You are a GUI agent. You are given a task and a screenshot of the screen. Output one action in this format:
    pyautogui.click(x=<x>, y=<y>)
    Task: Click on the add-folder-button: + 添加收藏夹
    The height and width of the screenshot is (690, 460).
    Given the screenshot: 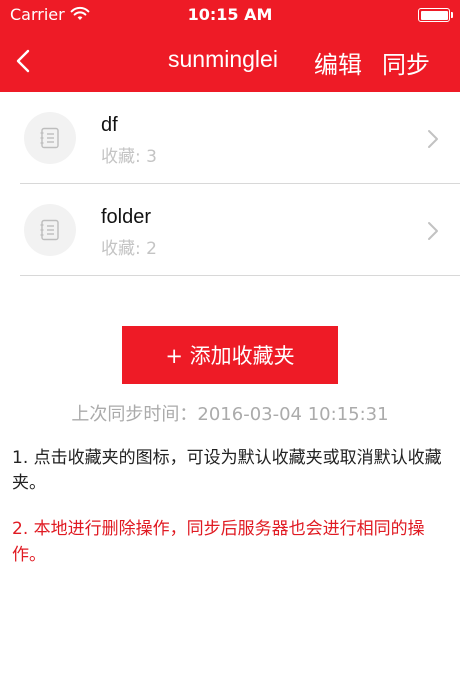 What is the action you would take?
    pyautogui.click(x=230, y=355)
    